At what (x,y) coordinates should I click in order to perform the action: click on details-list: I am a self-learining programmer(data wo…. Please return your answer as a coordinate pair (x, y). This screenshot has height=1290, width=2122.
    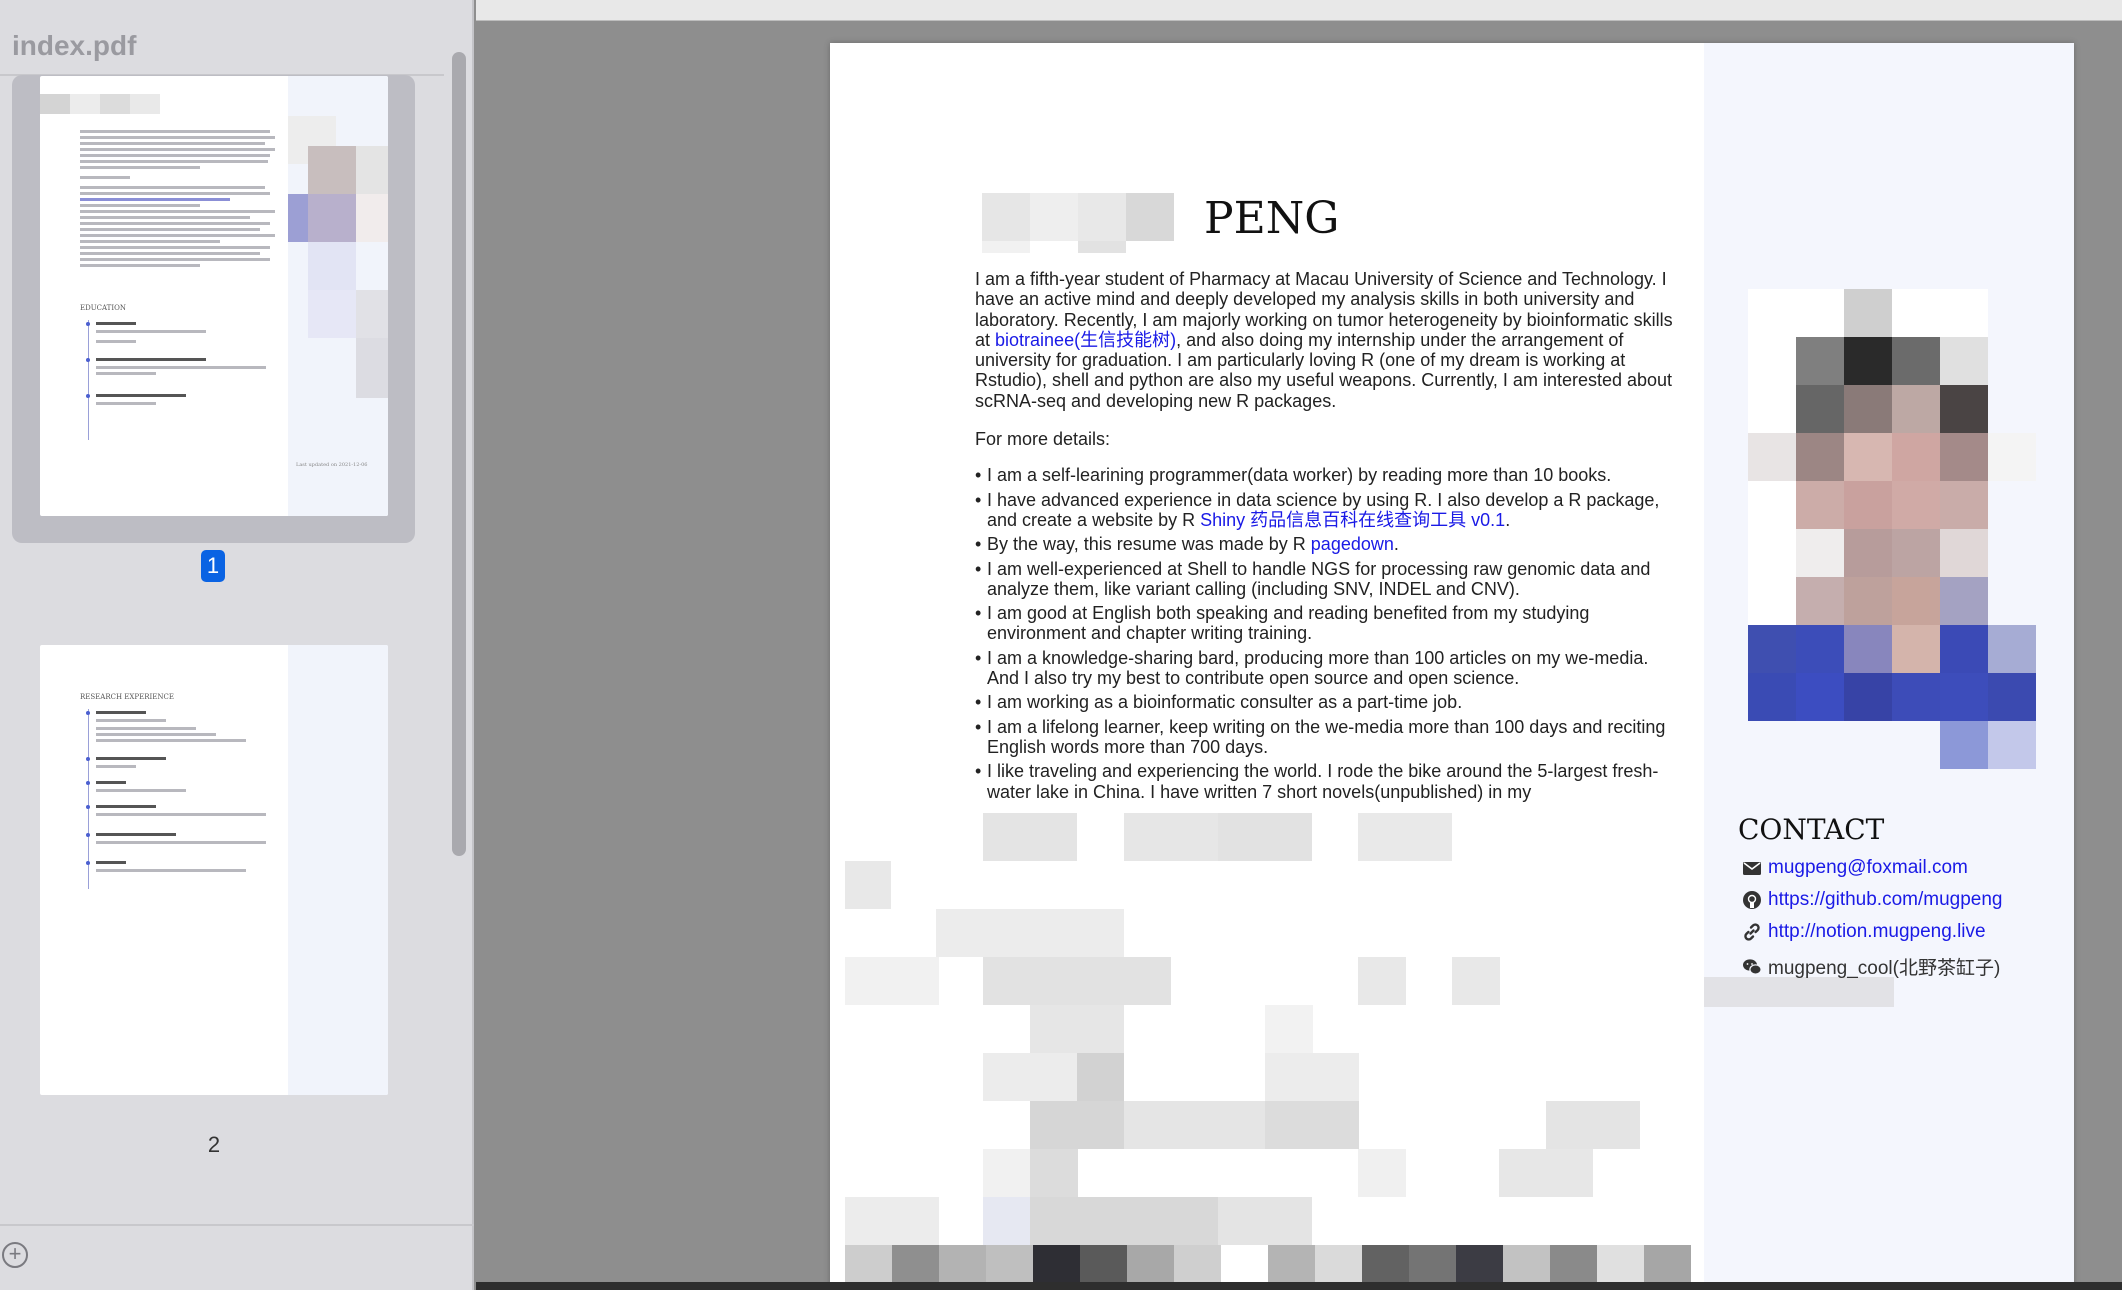
    Looking at the image, I should click on (1325, 633).